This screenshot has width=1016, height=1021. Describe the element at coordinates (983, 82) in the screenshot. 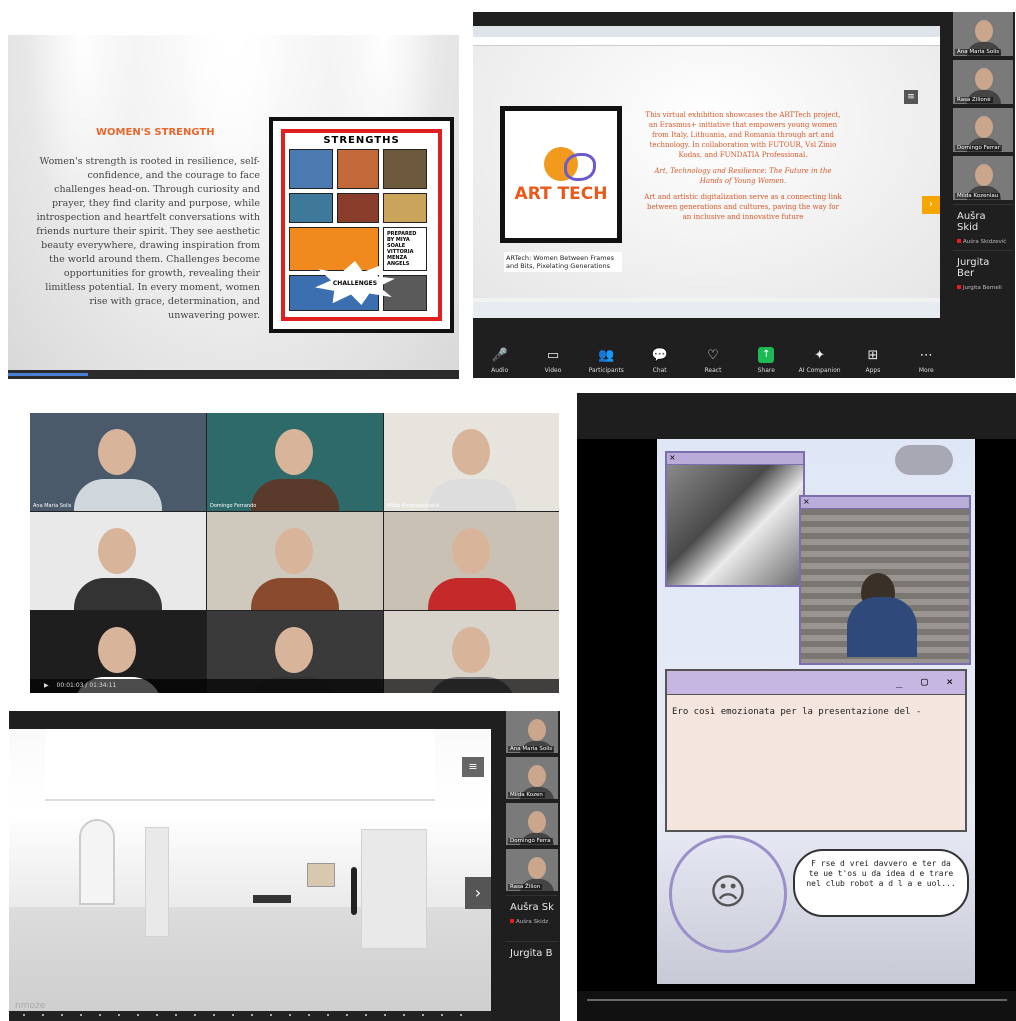

I see `participant-video: Rasa Zilionė` at that location.